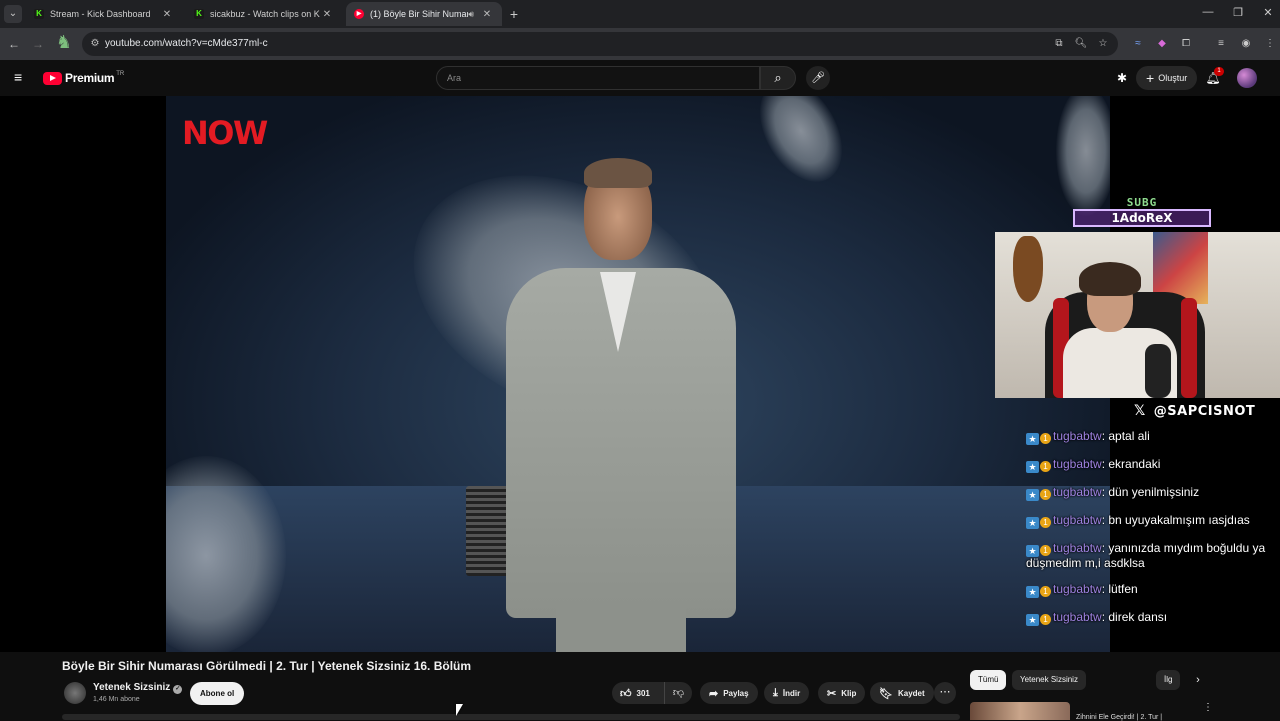  I want to click on menu-kebab-icon: ⋮, so click(1270, 44).